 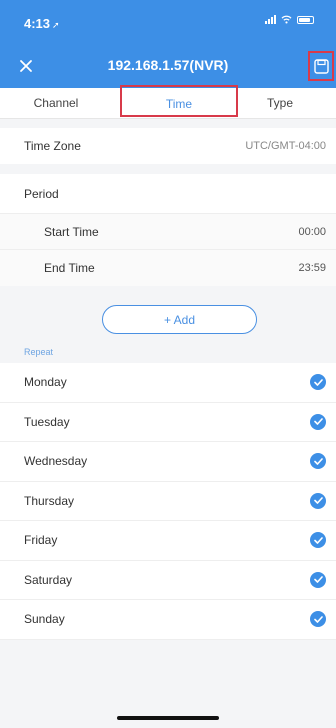 What do you see at coordinates (41, 194) in the screenshot?
I see `period-label: Period` at bounding box center [41, 194].